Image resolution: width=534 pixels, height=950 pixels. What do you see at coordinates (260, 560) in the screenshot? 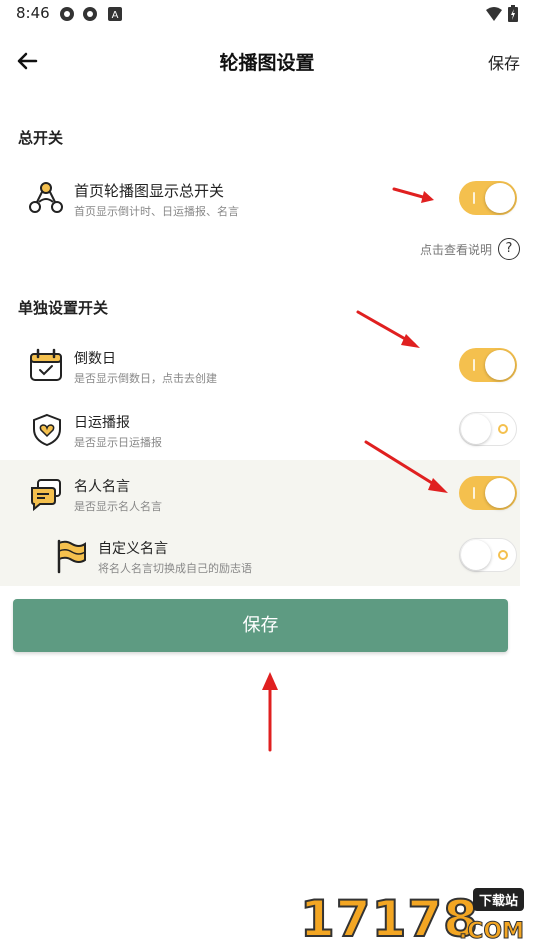
I see `toggle-row-custom-quote: 自定义名言 将名人名言切换成自己的励志语` at bounding box center [260, 560].